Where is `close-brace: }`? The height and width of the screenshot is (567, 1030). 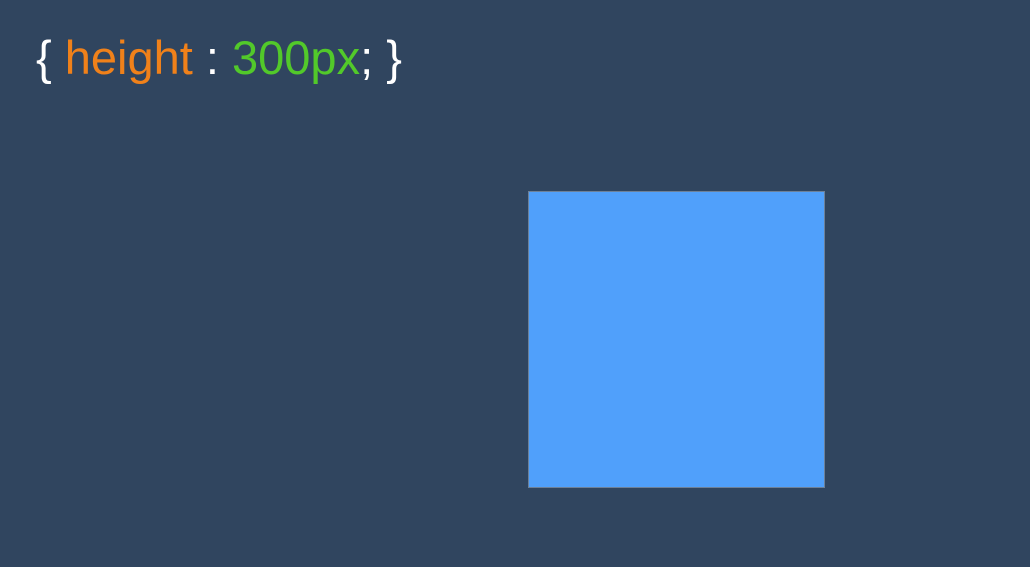 close-brace: } is located at coordinates (394, 57).